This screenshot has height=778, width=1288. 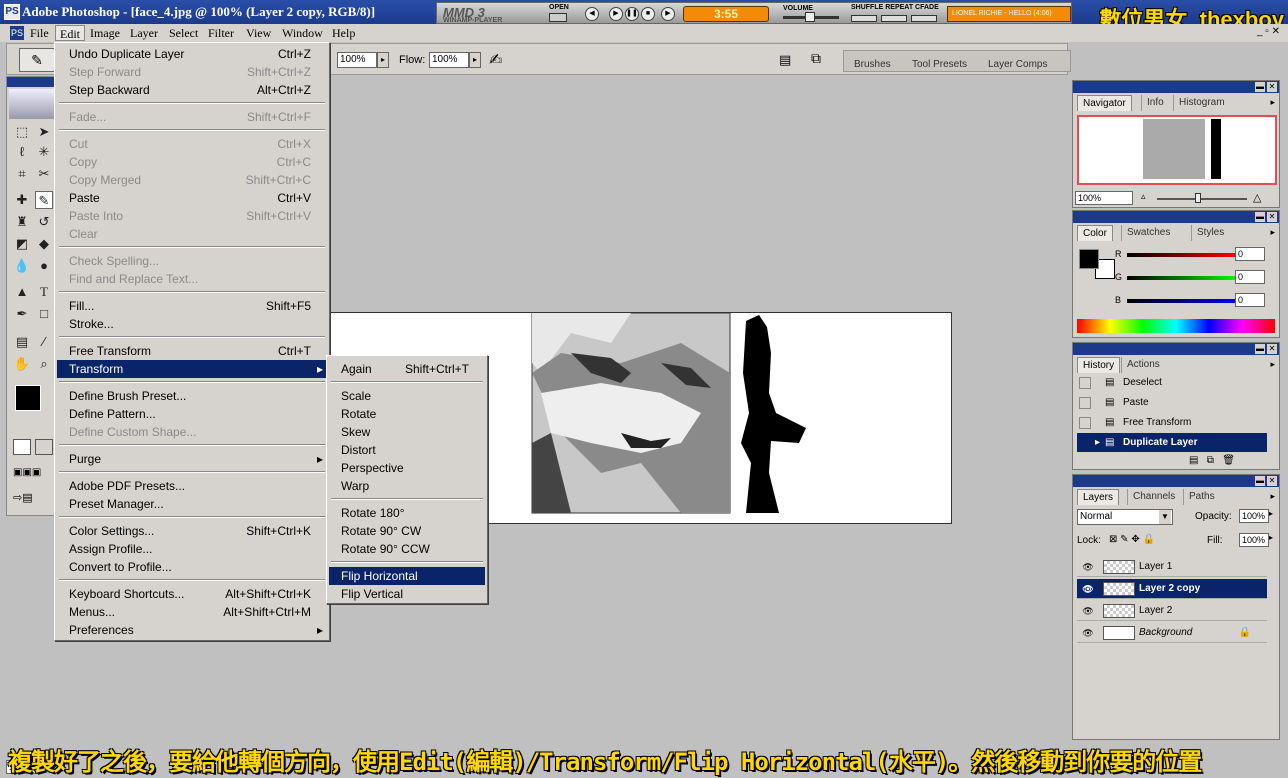 What do you see at coordinates (22, 447) in the screenshot?
I see `standard-mode-icon` at bounding box center [22, 447].